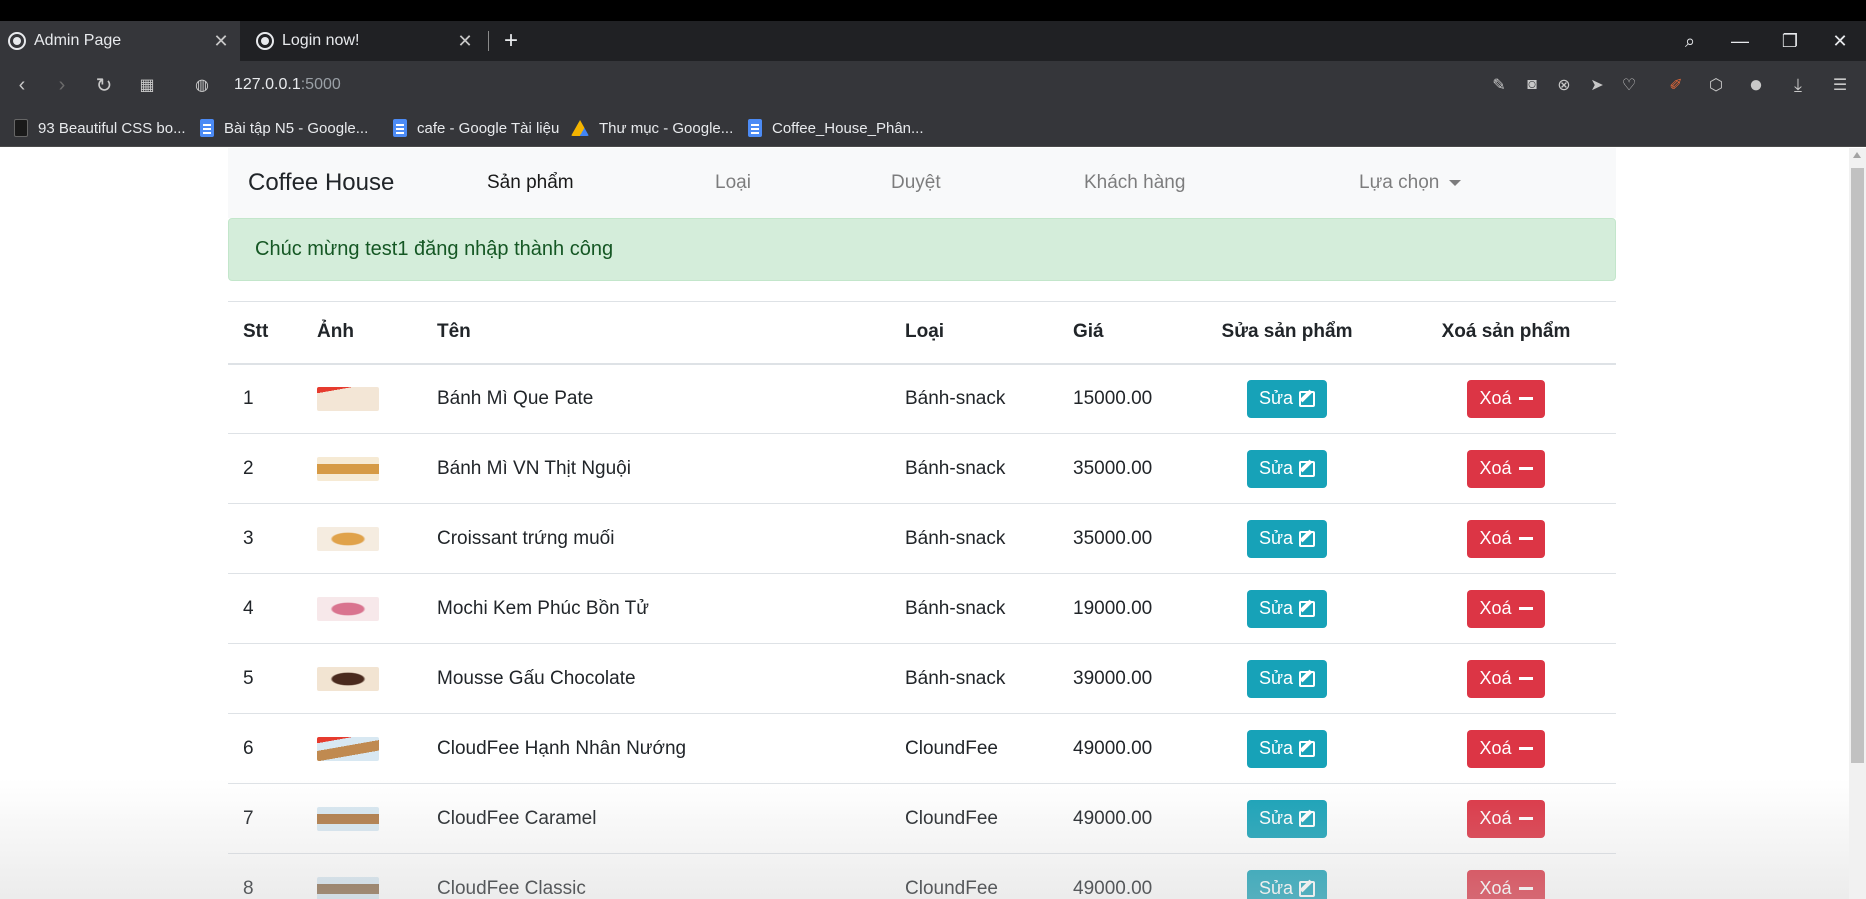 This screenshot has height=899, width=1866. What do you see at coordinates (1690, 41) in the screenshot?
I see `search-tabs-icon: ⌕` at bounding box center [1690, 41].